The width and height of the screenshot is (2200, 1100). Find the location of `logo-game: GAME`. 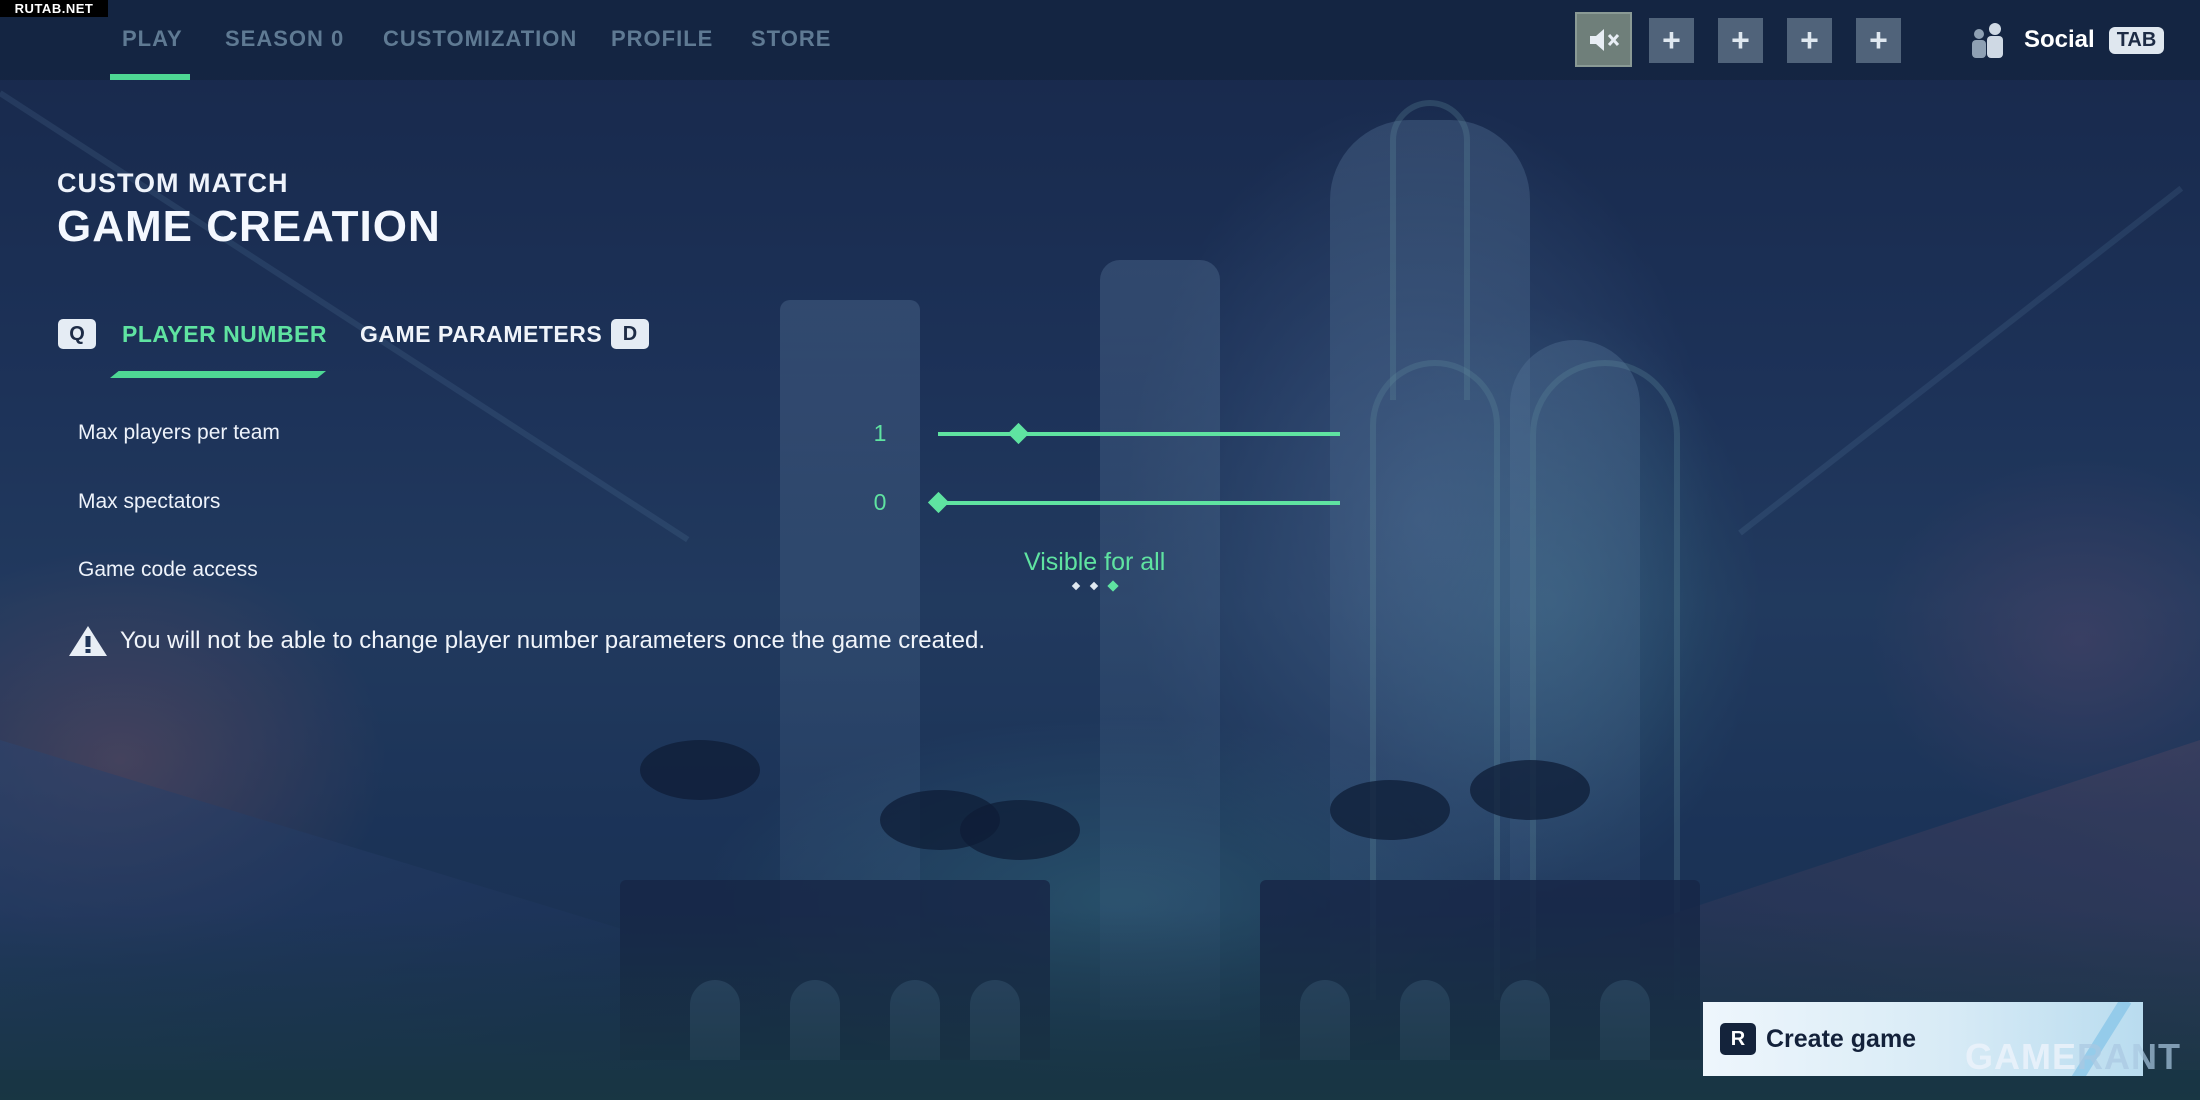

logo-game: GAME is located at coordinates (2021, 1056).